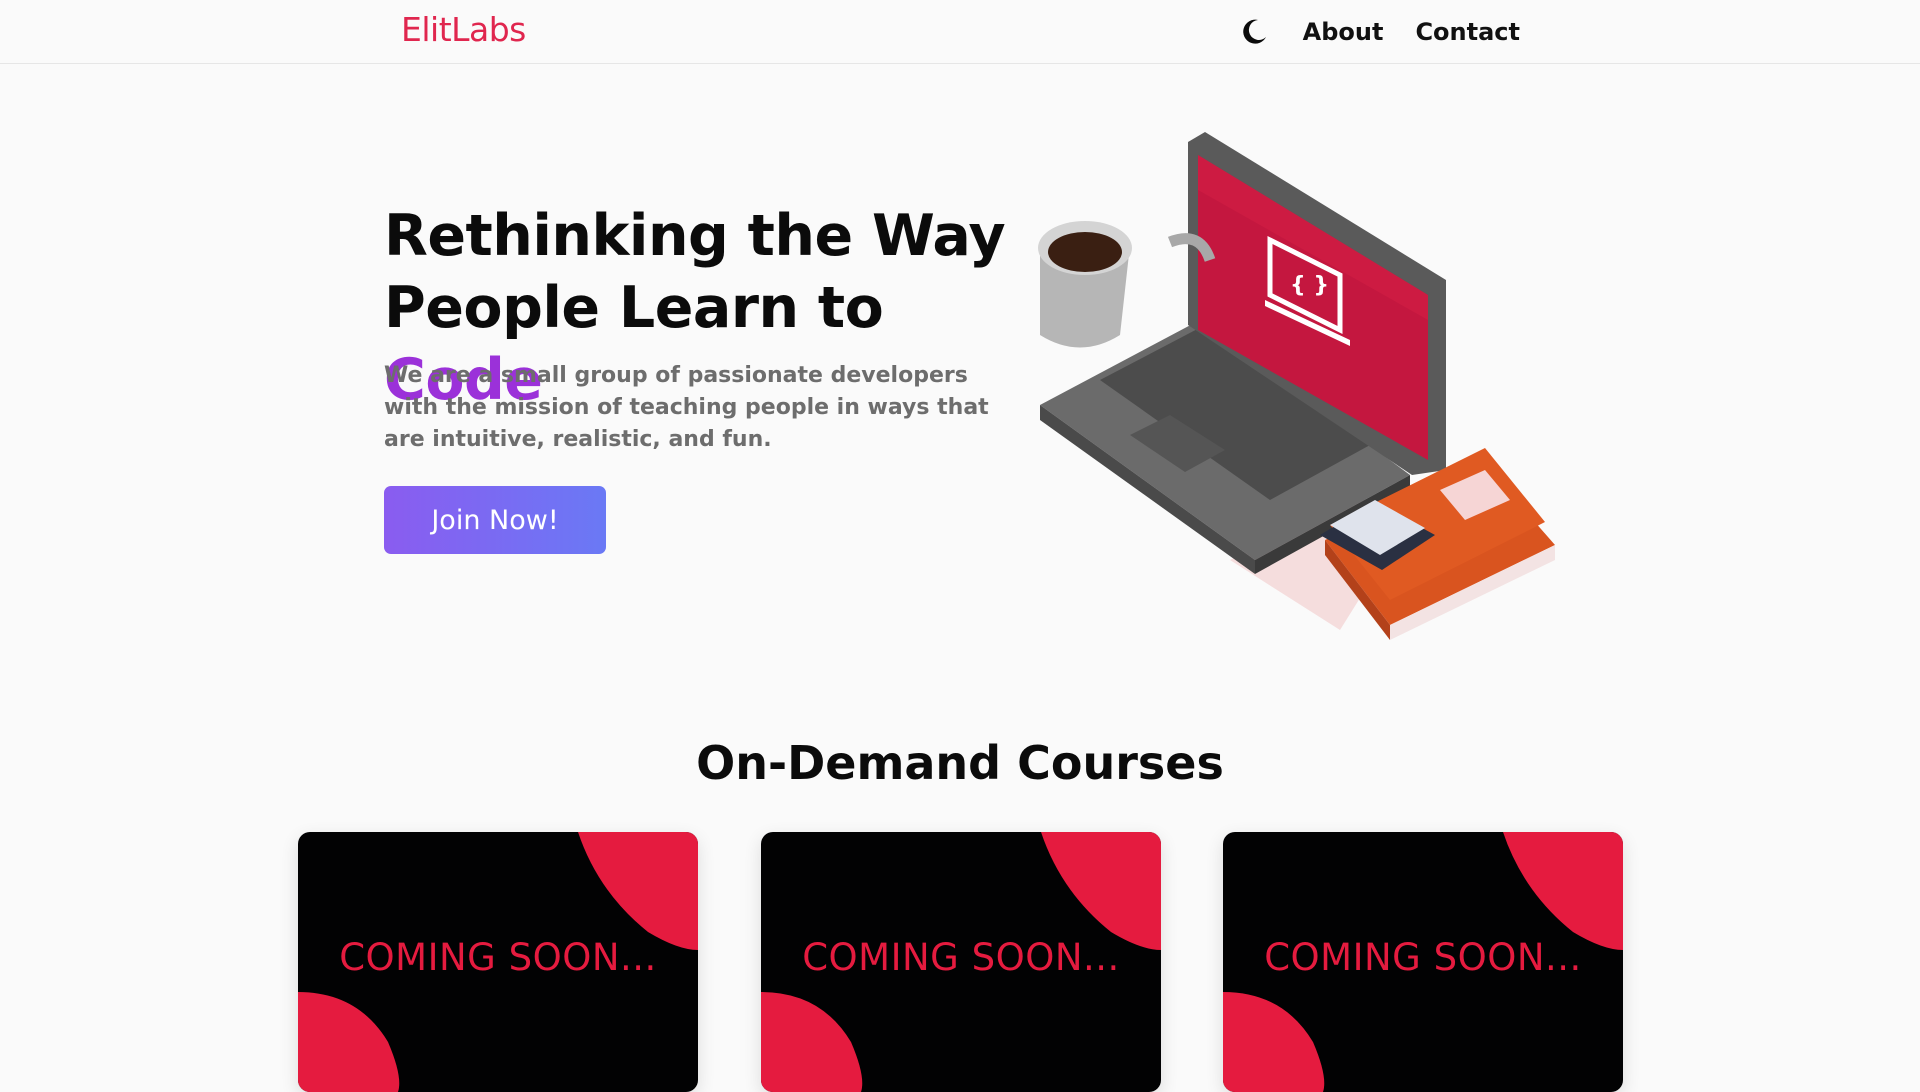 The image size is (1920, 1092). Describe the element at coordinates (1309, 285) in the screenshot. I see `screen-code-glyph: { }` at that location.